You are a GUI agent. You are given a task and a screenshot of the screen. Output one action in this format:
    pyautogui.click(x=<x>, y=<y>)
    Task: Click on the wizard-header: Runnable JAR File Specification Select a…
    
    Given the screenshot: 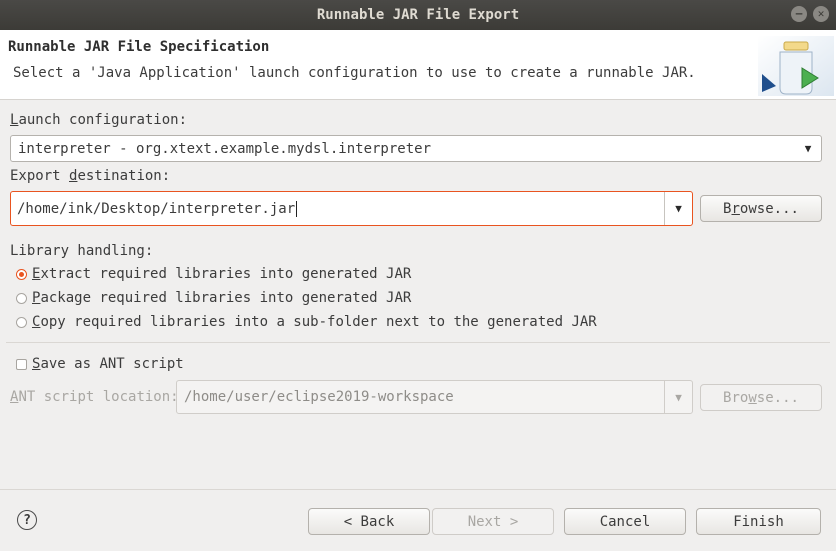 What is the action you would take?
    pyautogui.click(x=418, y=65)
    